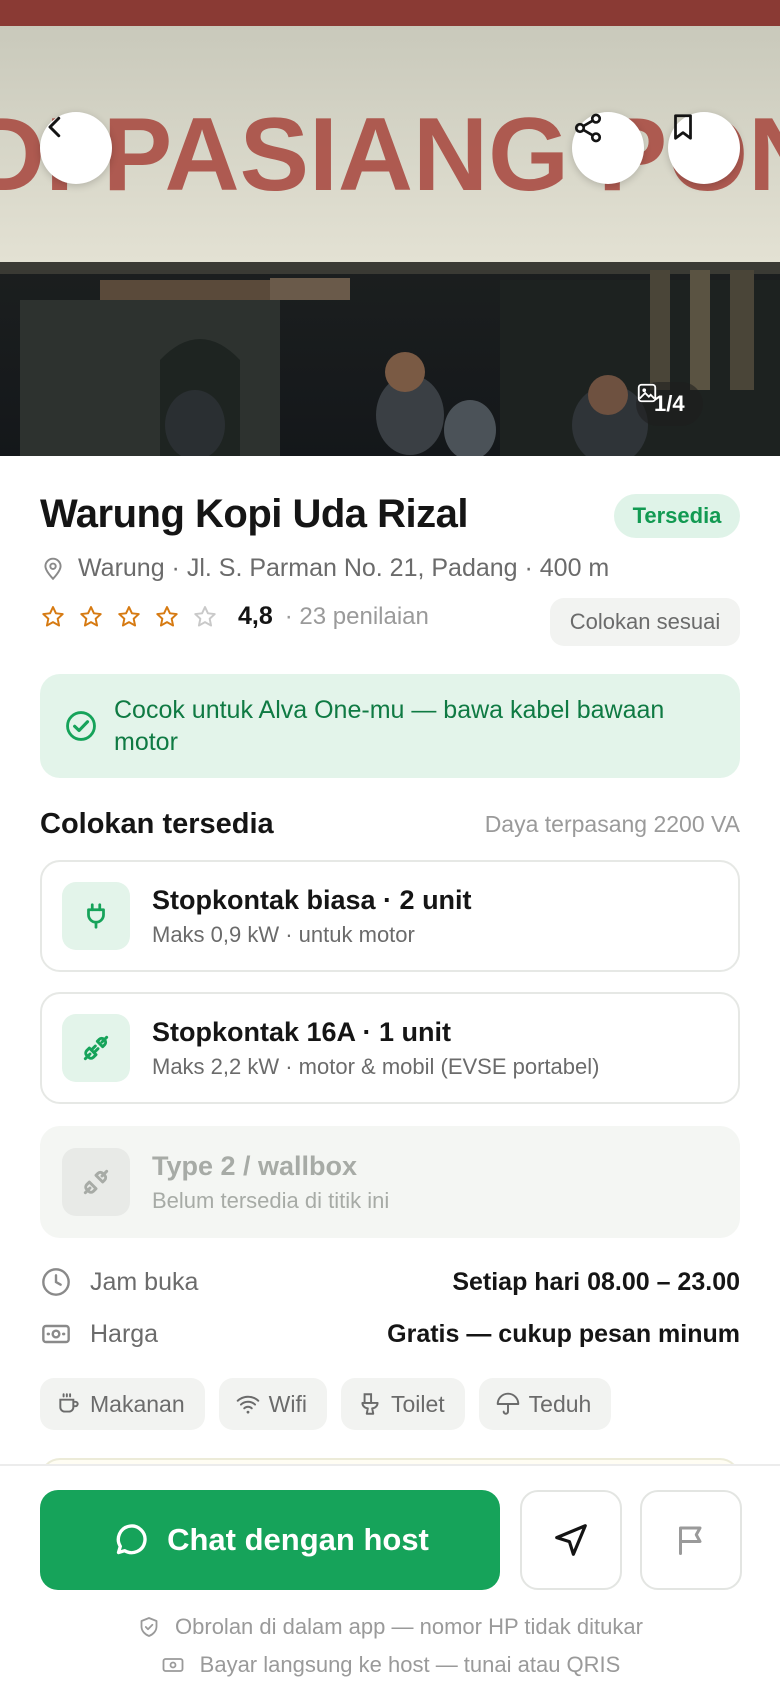 Image resolution: width=780 pixels, height=1688 pixels. I want to click on amenity-label: Makanan, so click(137, 1403).